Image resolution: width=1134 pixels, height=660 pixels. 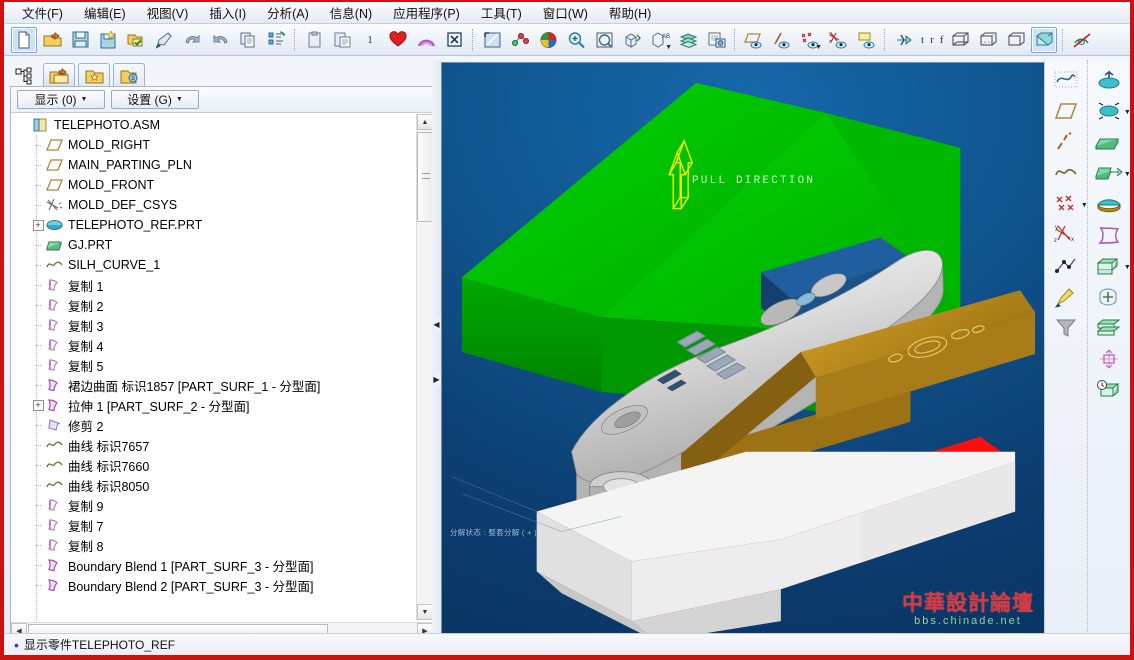 What do you see at coordinates (1066, 111) in the screenshot?
I see `datum-plane-icon` at bounding box center [1066, 111].